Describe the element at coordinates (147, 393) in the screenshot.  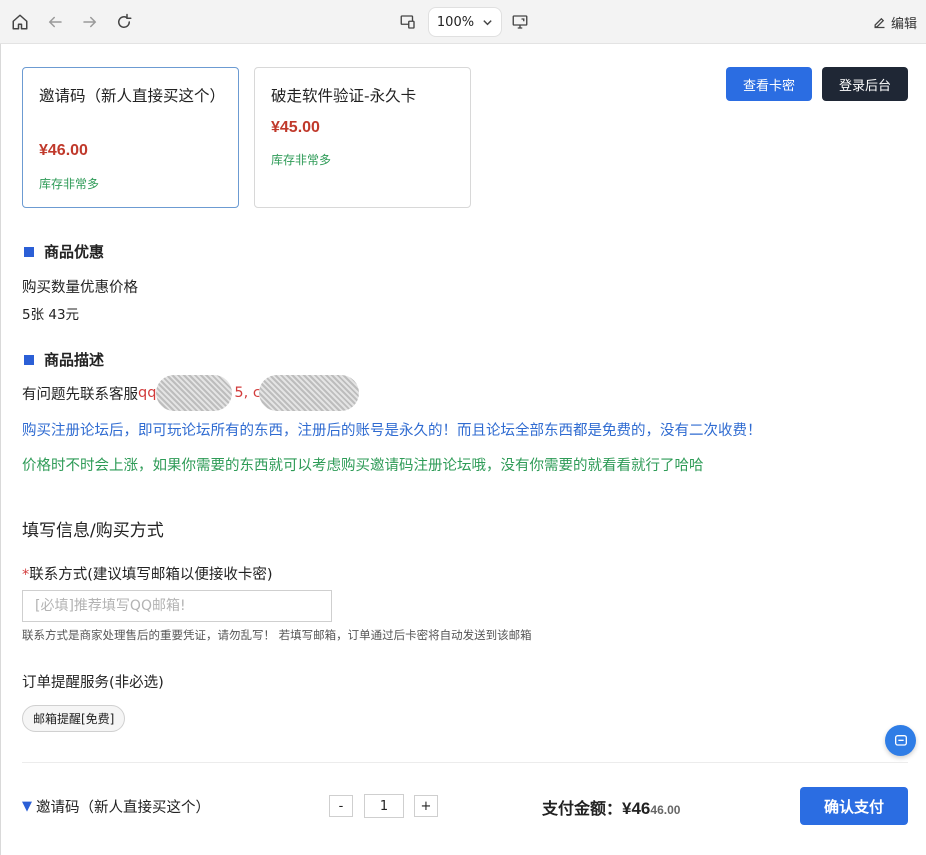
I see `contact-qq-label: qq` at that location.